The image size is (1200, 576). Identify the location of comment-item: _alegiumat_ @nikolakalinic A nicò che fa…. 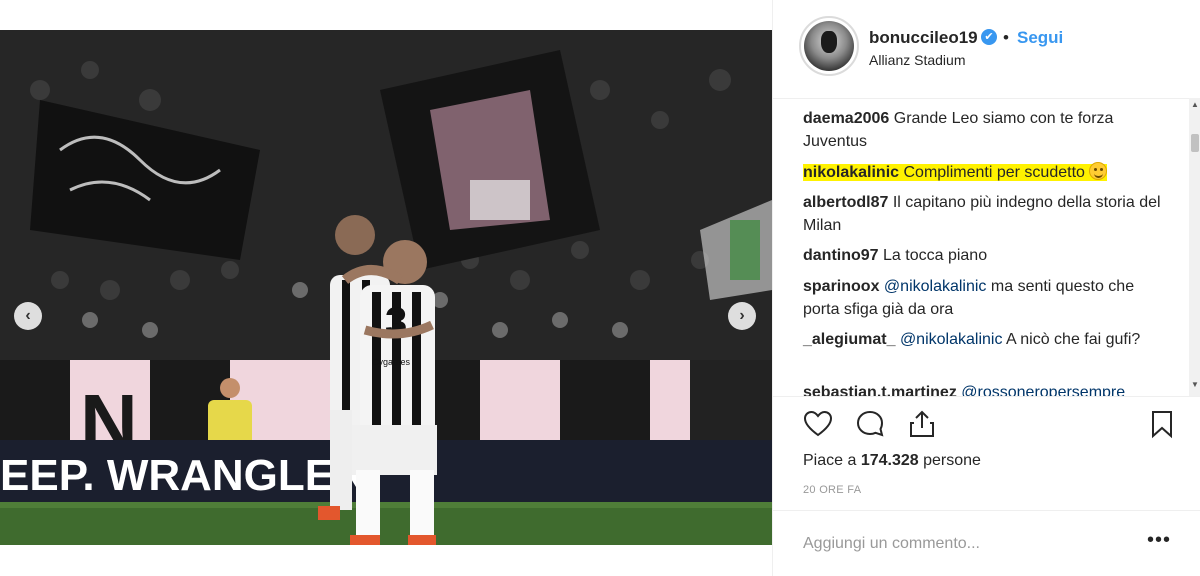
(983, 339).